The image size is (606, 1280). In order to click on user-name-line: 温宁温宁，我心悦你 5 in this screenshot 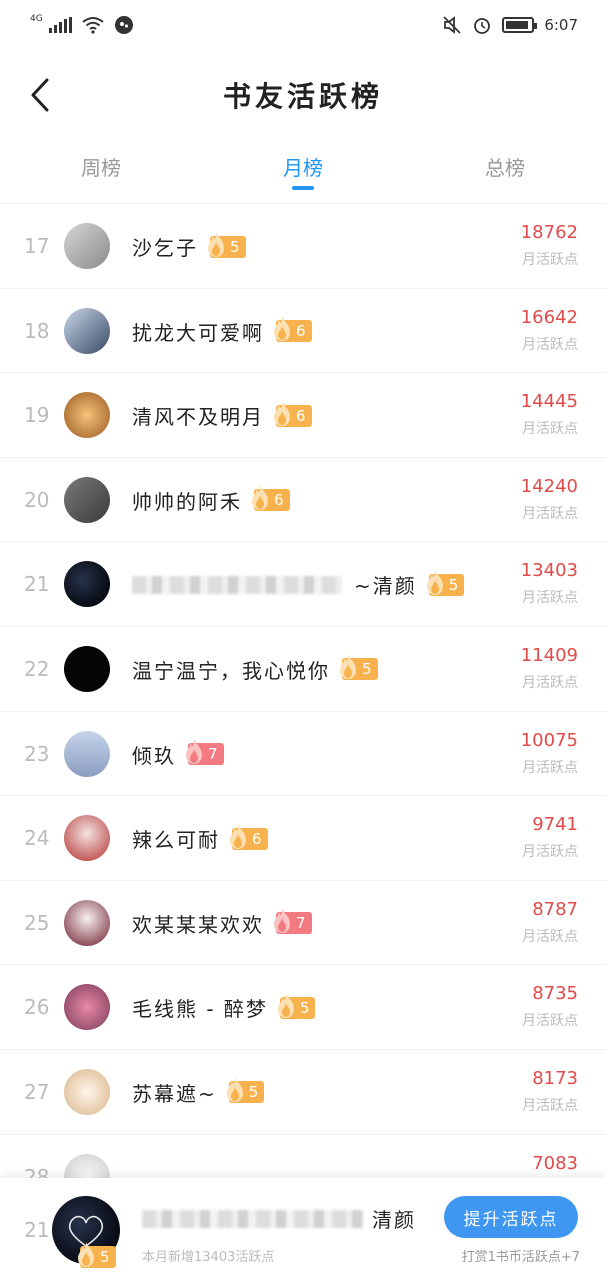, I will do `click(255, 669)`.